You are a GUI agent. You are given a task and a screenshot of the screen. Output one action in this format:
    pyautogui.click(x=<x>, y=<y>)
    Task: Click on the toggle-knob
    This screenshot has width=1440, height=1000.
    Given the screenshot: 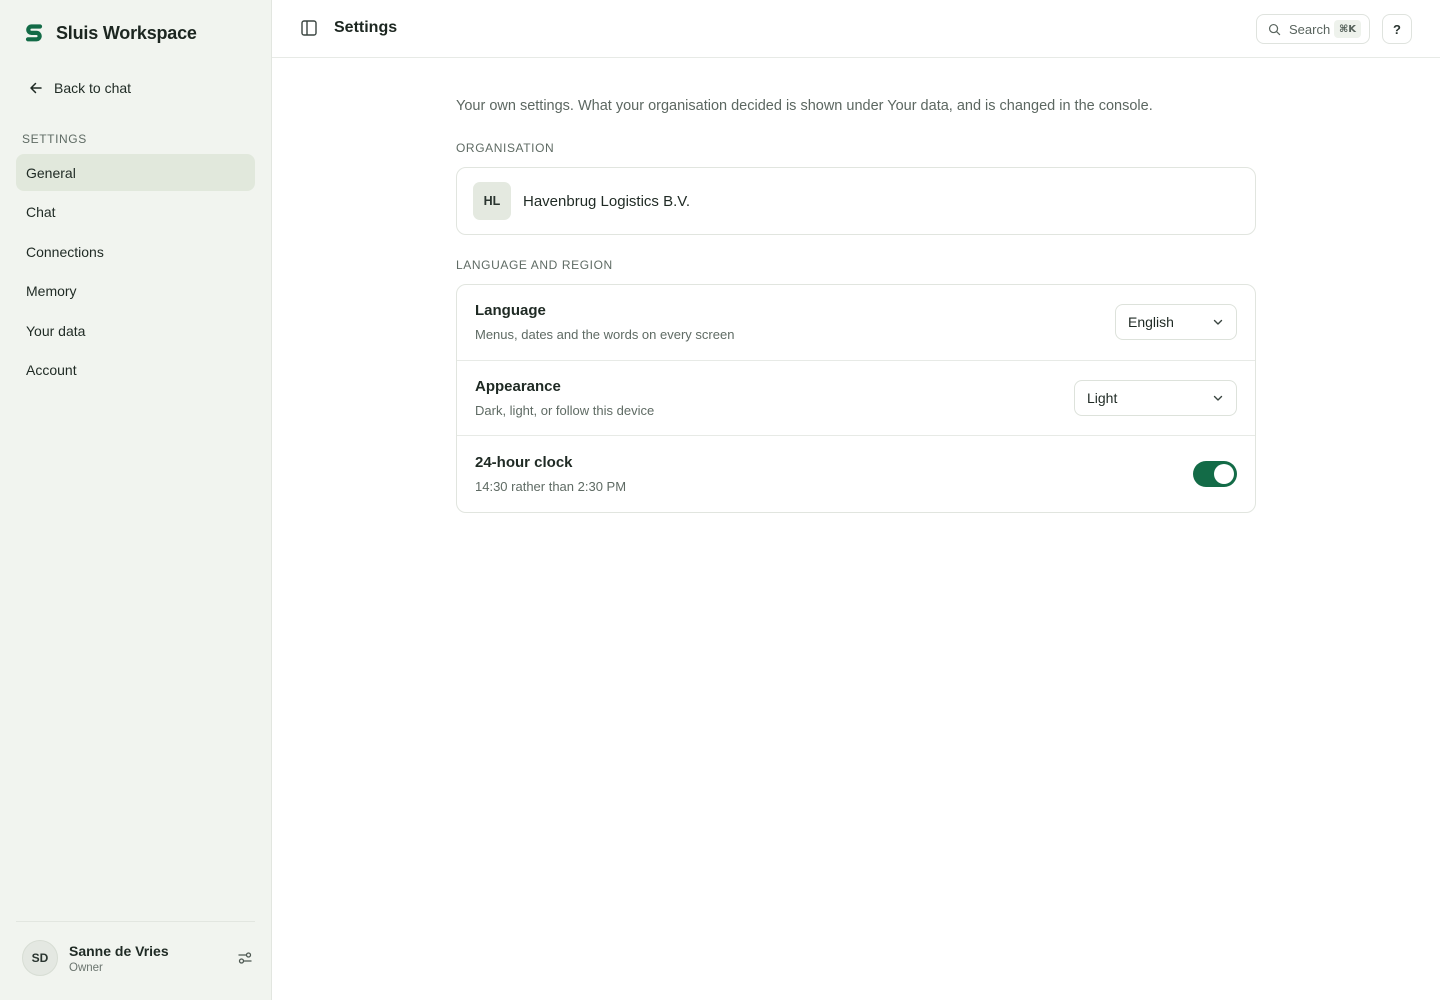 What is the action you would take?
    pyautogui.click(x=1224, y=473)
    